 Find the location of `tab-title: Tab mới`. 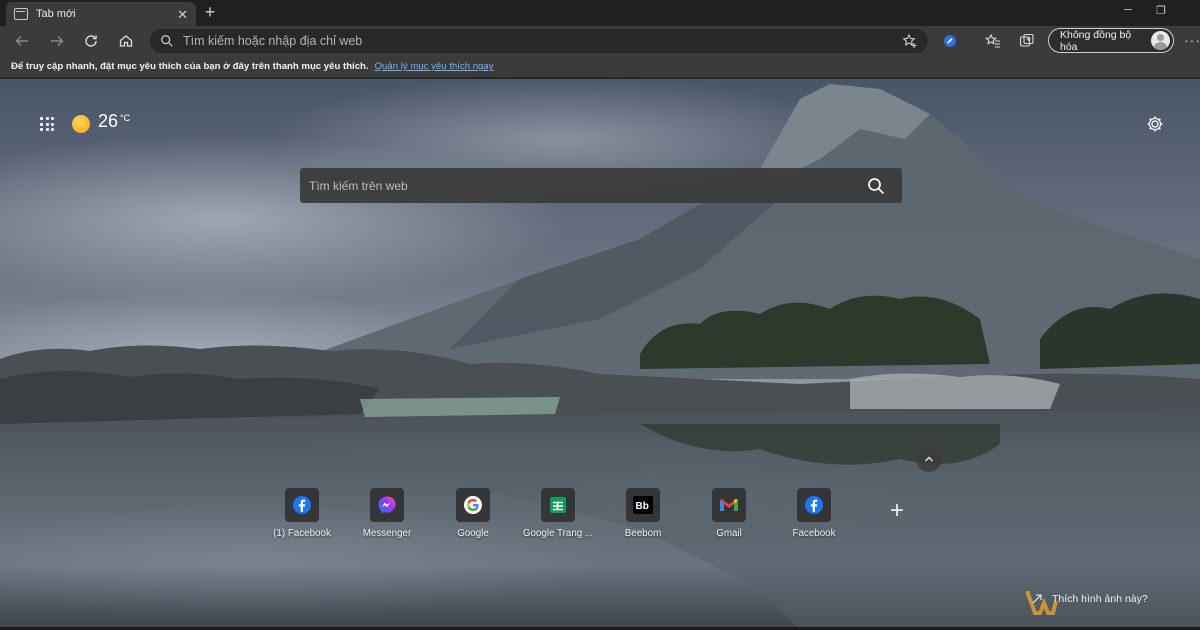

tab-title: Tab mới is located at coordinates (56, 14).